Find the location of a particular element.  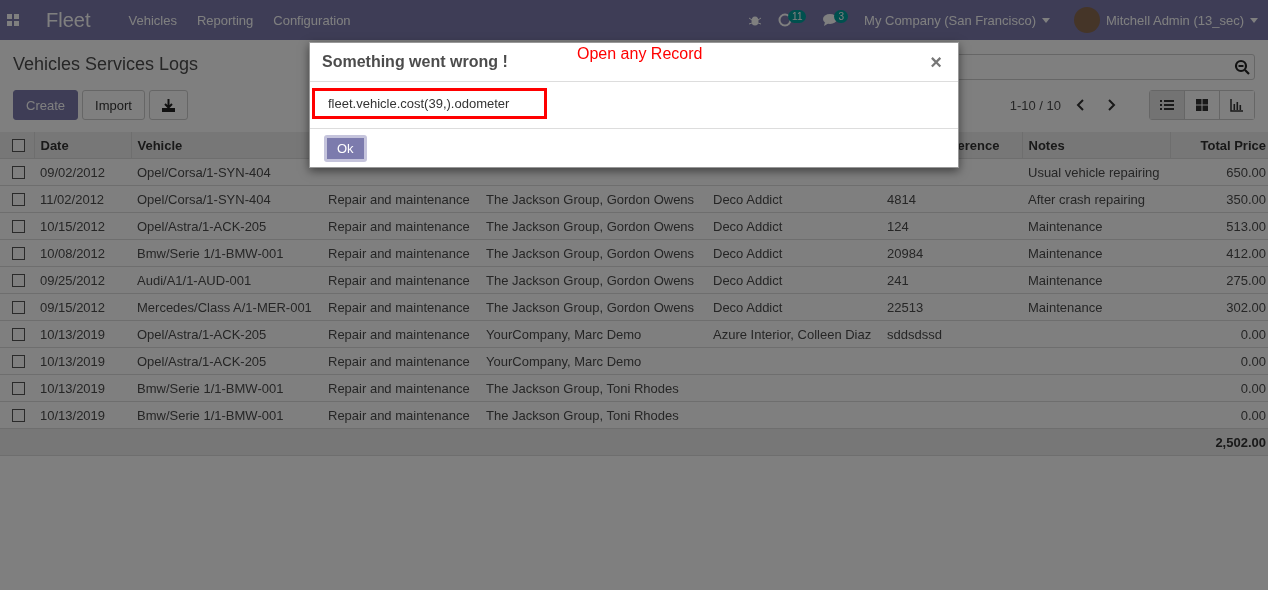

table-cell: 275.00 is located at coordinates (1246, 280).